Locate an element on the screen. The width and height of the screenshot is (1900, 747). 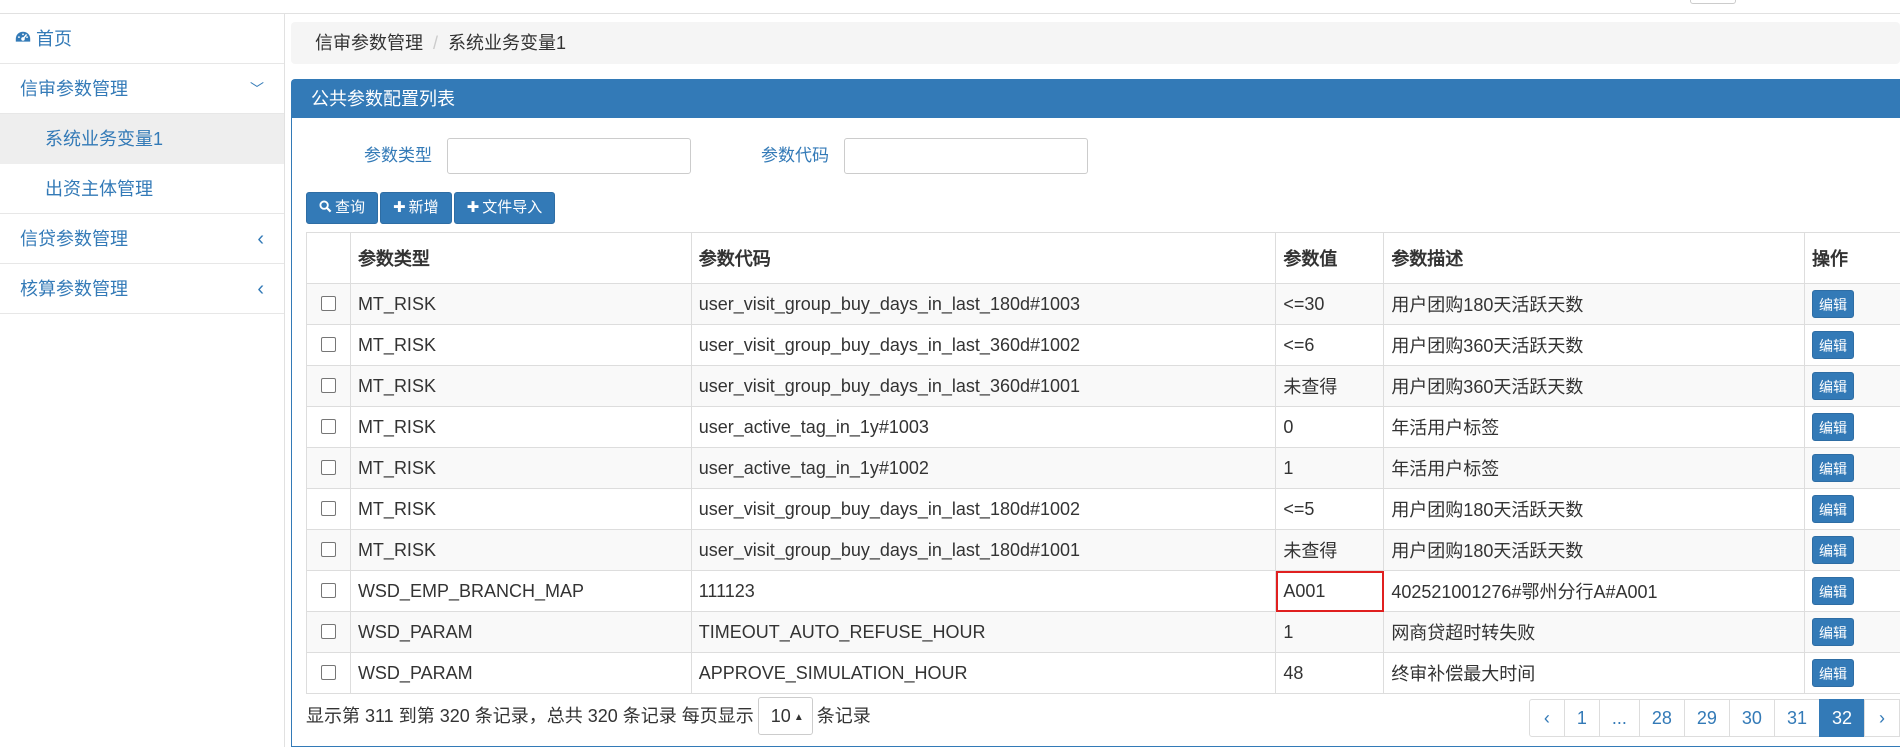
sidebar-credit-review-label: 信审参数管理 is located at coordinates (74, 89).